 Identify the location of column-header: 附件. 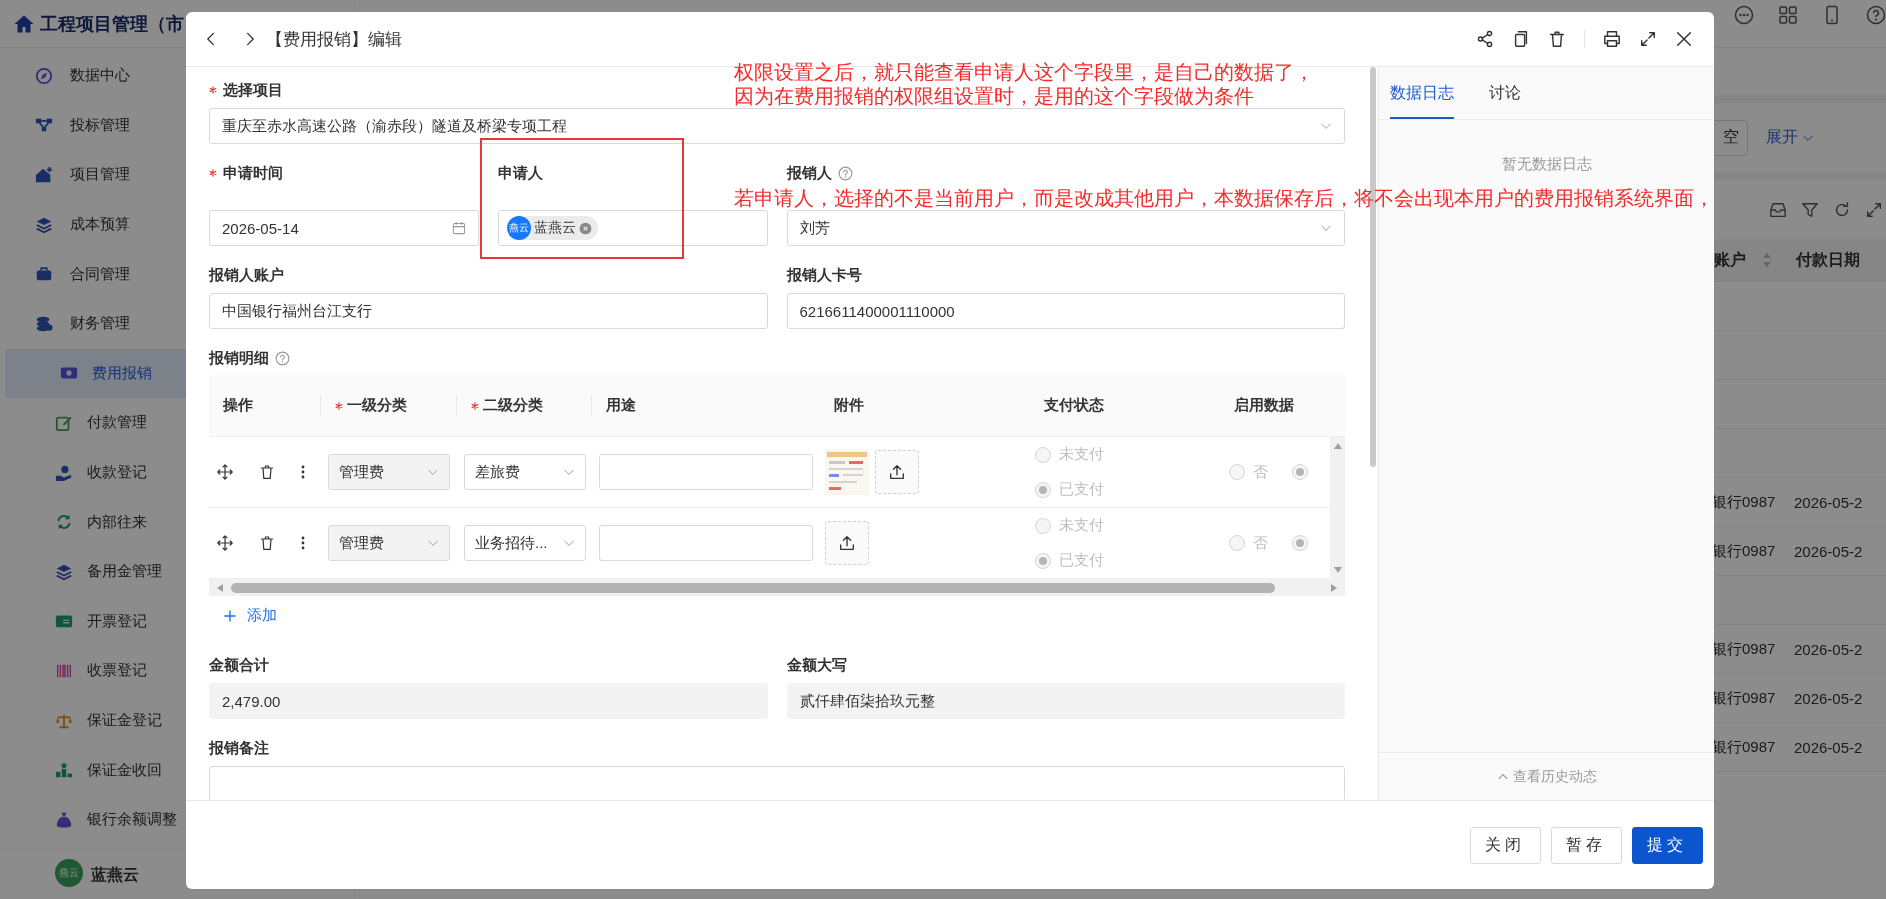
(849, 405).